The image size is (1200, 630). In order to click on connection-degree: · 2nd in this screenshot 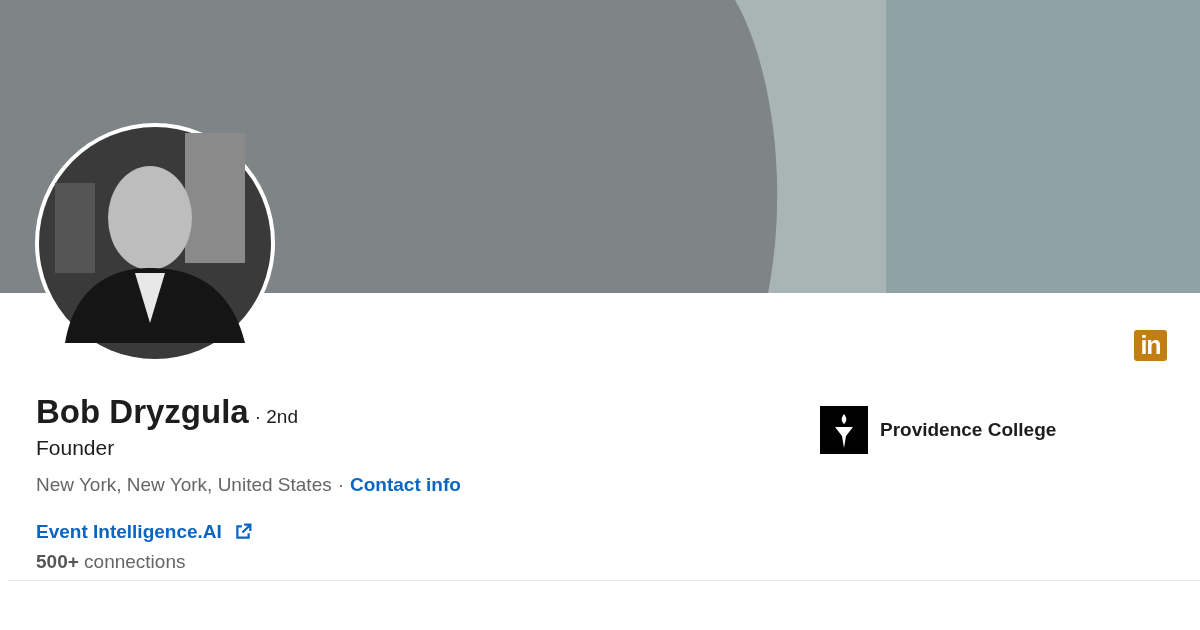, I will do `click(276, 417)`.